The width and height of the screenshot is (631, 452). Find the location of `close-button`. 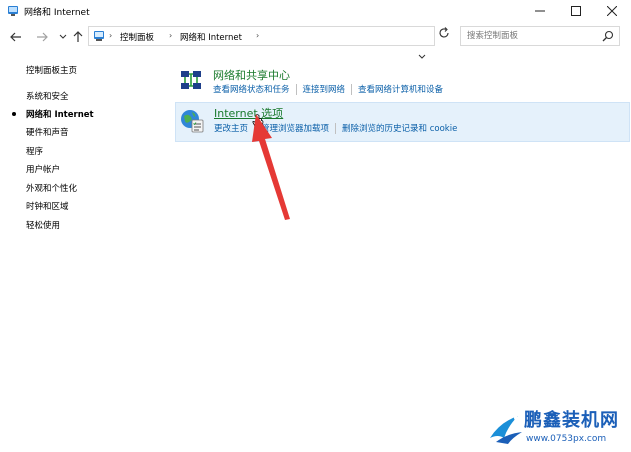

close-button is located at coordinates (611, 11).